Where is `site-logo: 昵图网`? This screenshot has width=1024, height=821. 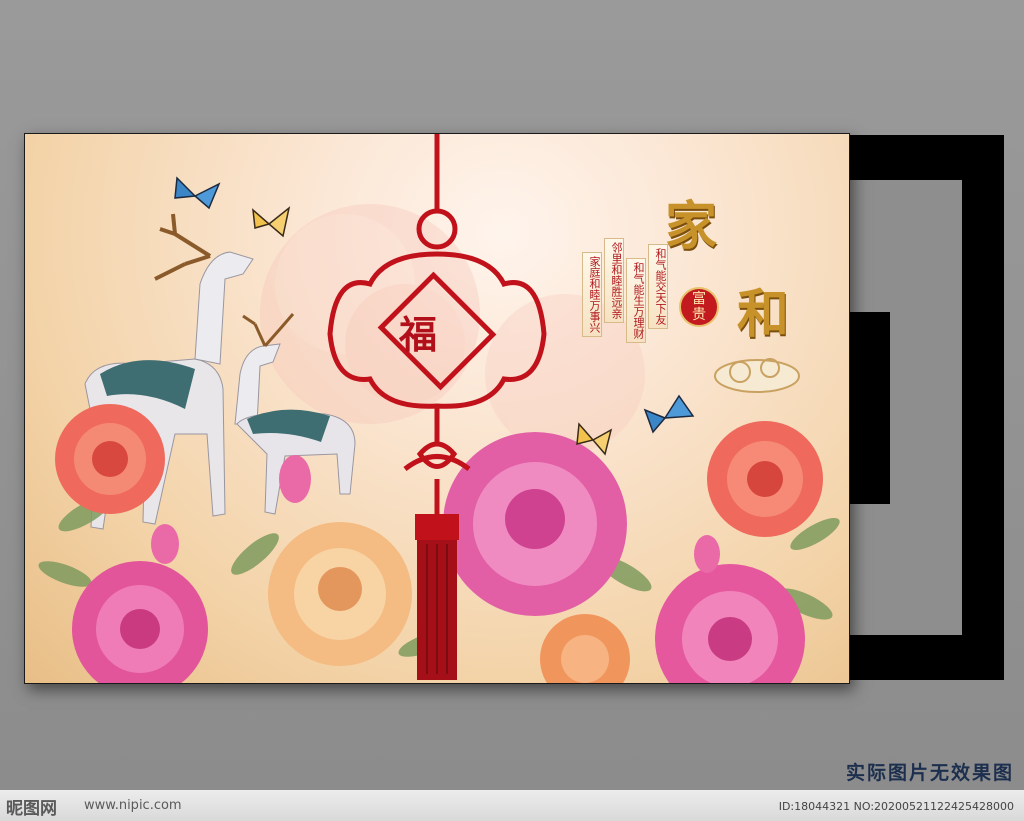
site-logo: 昵图网 is located at coordinates (31, 809).